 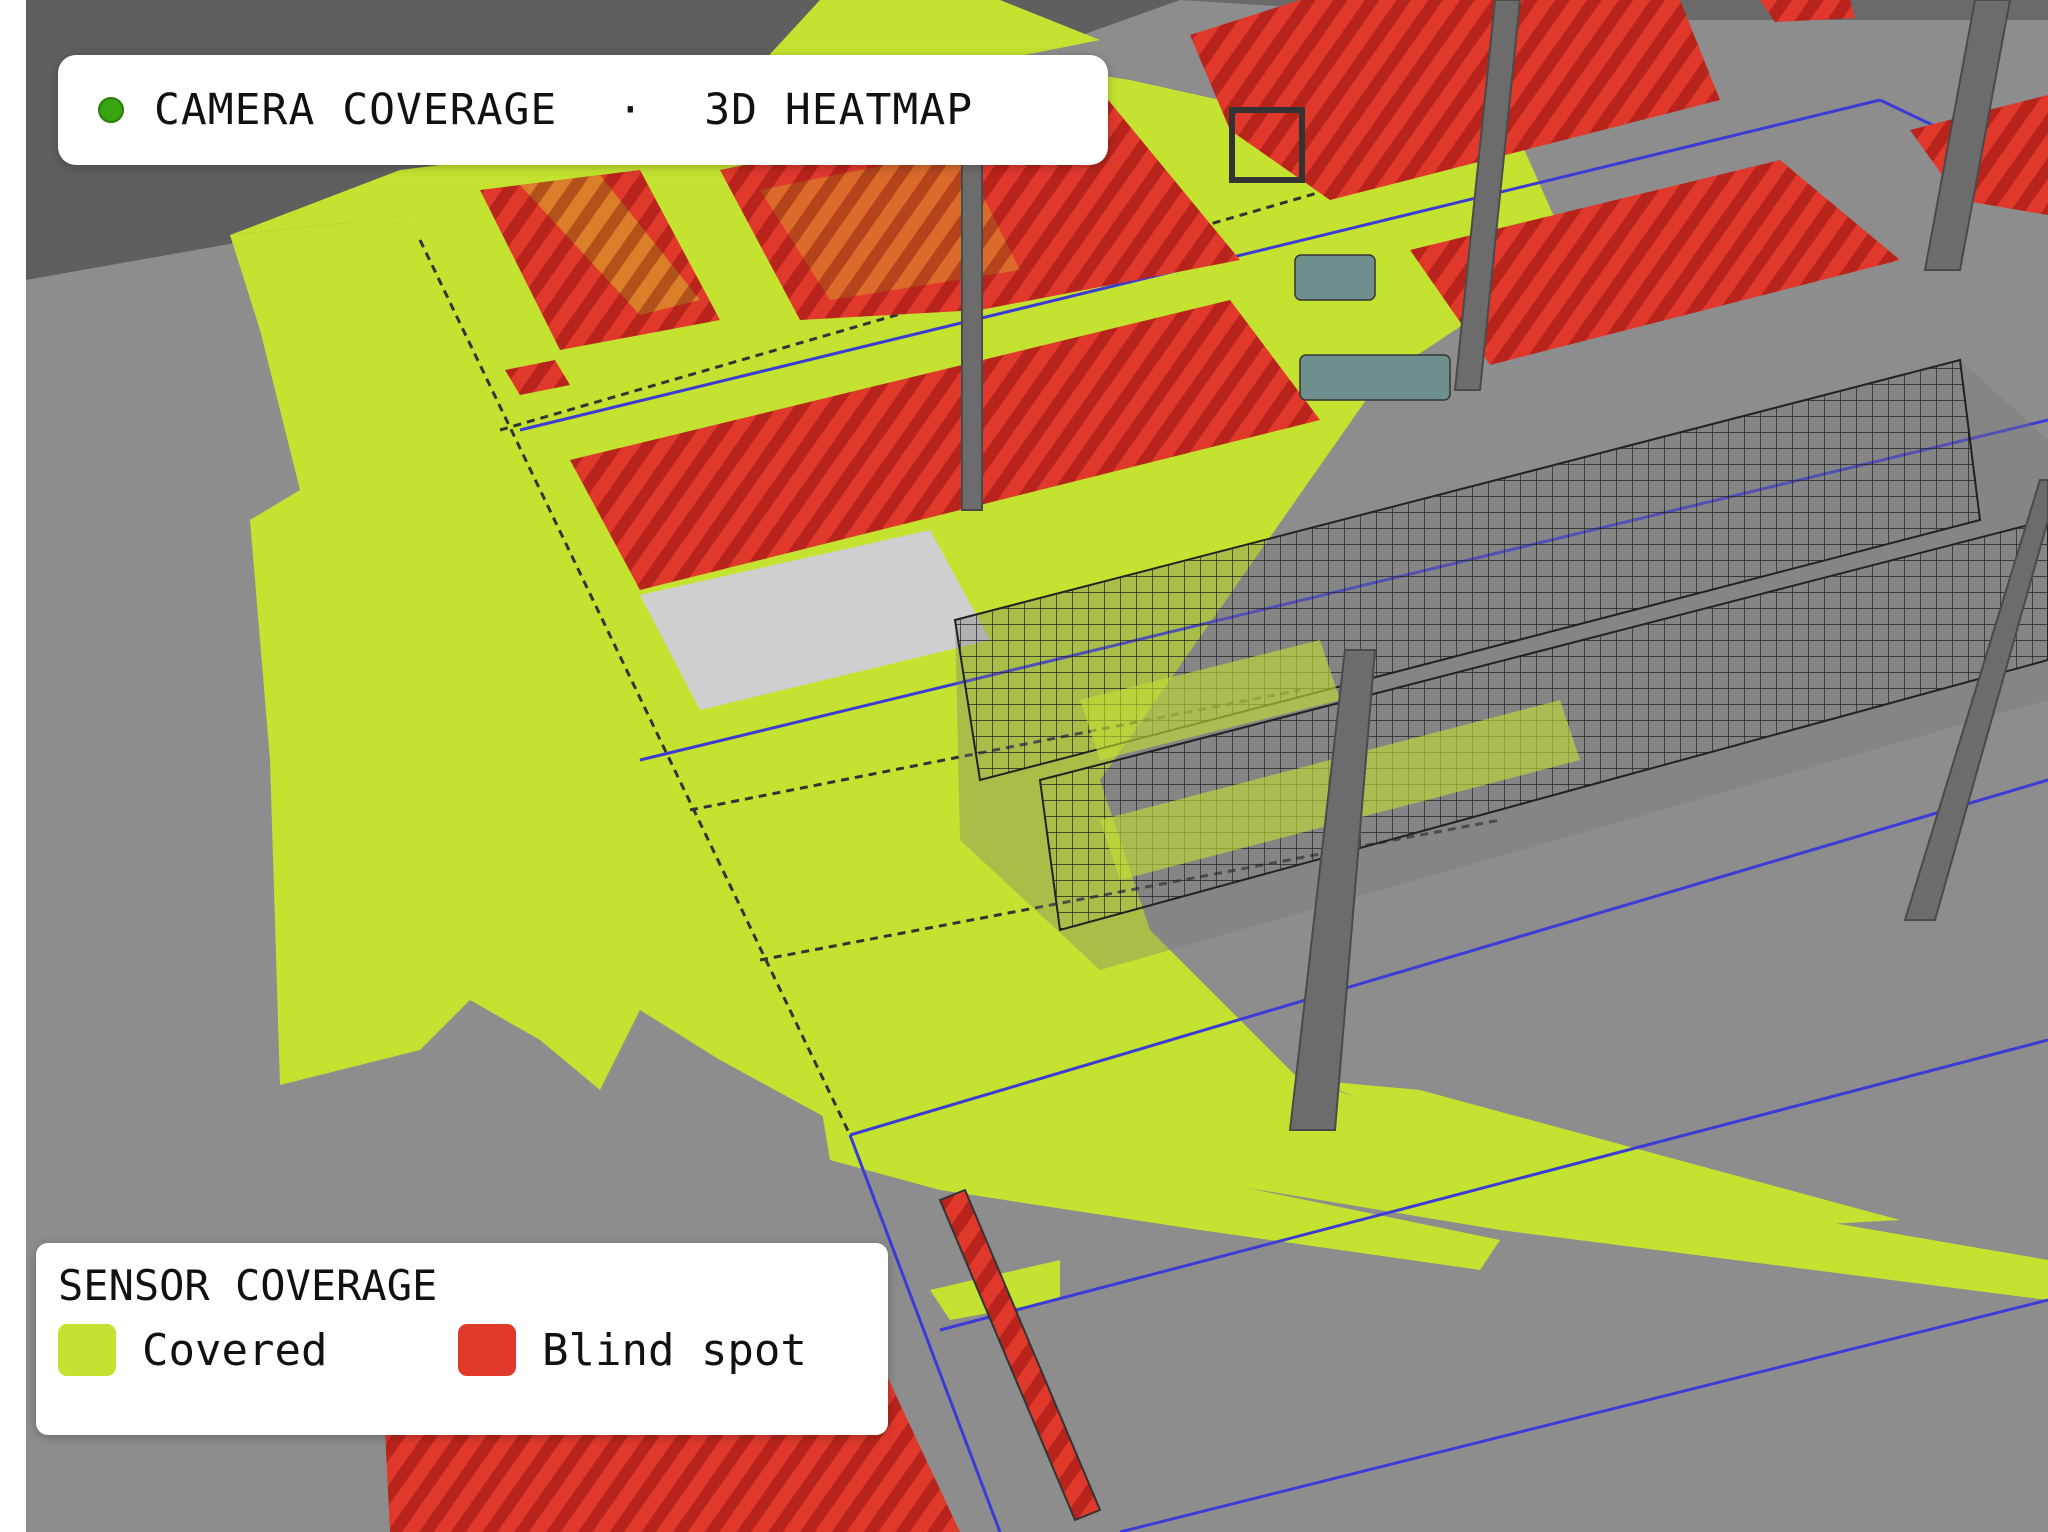 What do you see at coordinates (839, 110) in the screenshot?
I see `view-mode-label: 3D HEATMAP` at bounding box center [839, 110].